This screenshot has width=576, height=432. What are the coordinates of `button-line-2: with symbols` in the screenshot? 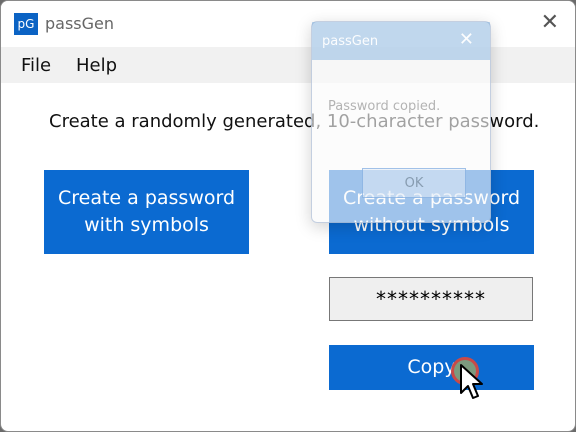 It's located at (146, 225).